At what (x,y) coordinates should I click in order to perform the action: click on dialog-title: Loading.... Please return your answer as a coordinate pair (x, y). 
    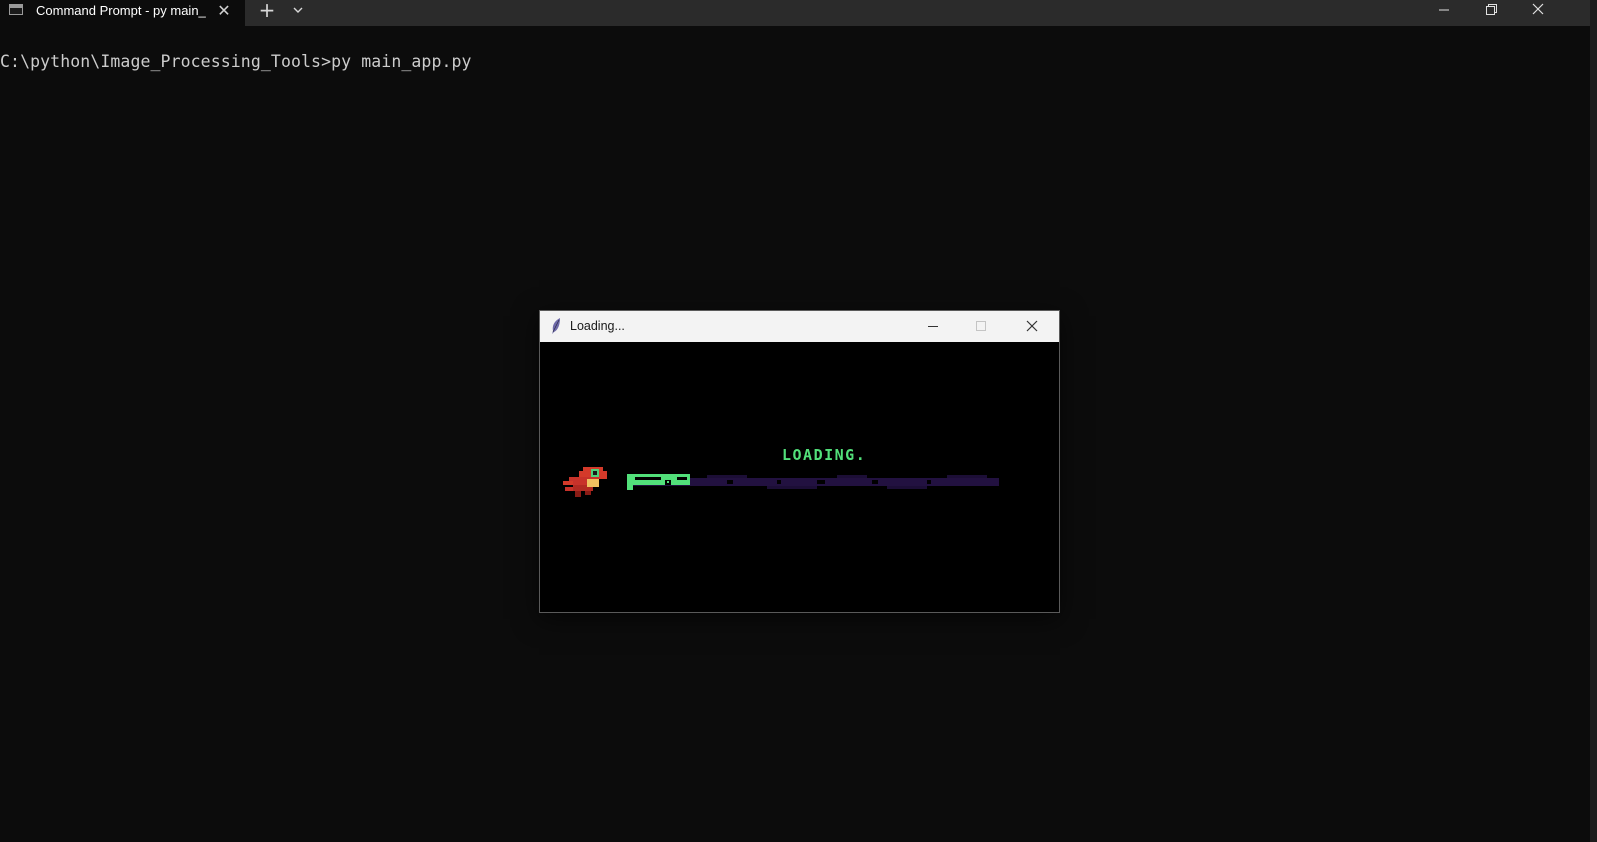
    Looking at the image, I should click on (597, 326).